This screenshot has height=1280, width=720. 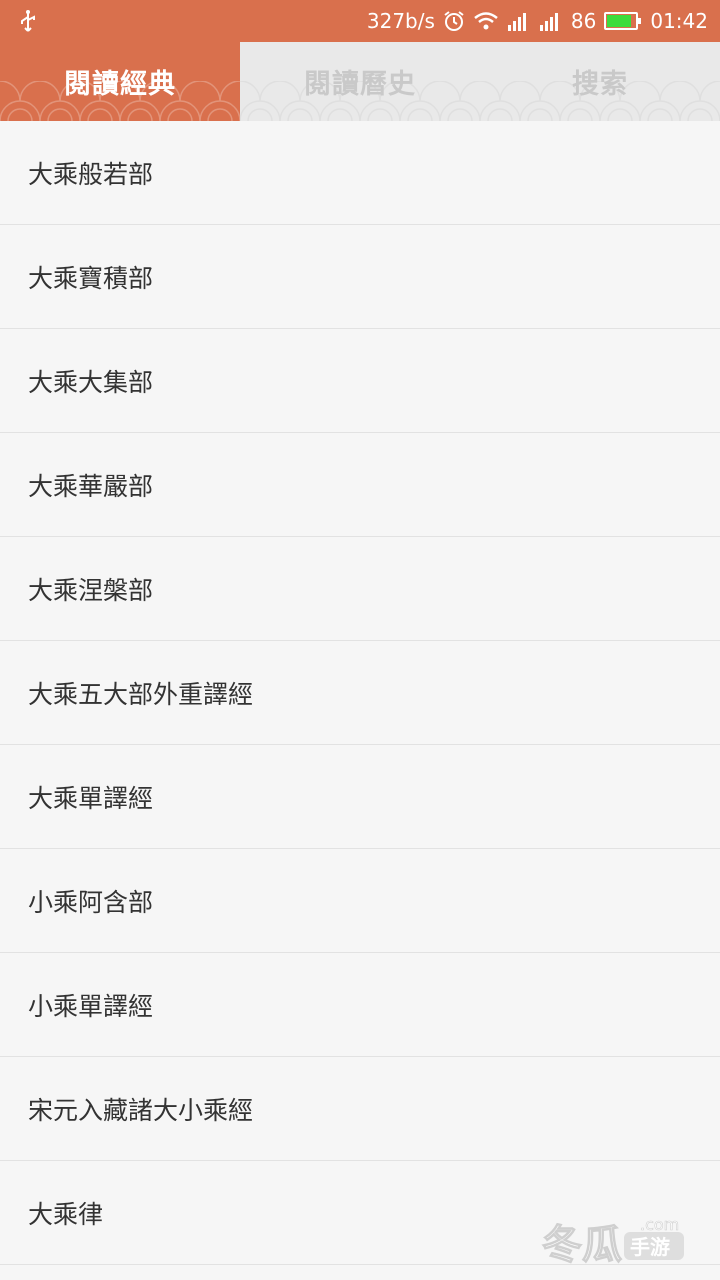 I want to click on tab-read-classics: 閱讀經典, so click(x=120, y=81).